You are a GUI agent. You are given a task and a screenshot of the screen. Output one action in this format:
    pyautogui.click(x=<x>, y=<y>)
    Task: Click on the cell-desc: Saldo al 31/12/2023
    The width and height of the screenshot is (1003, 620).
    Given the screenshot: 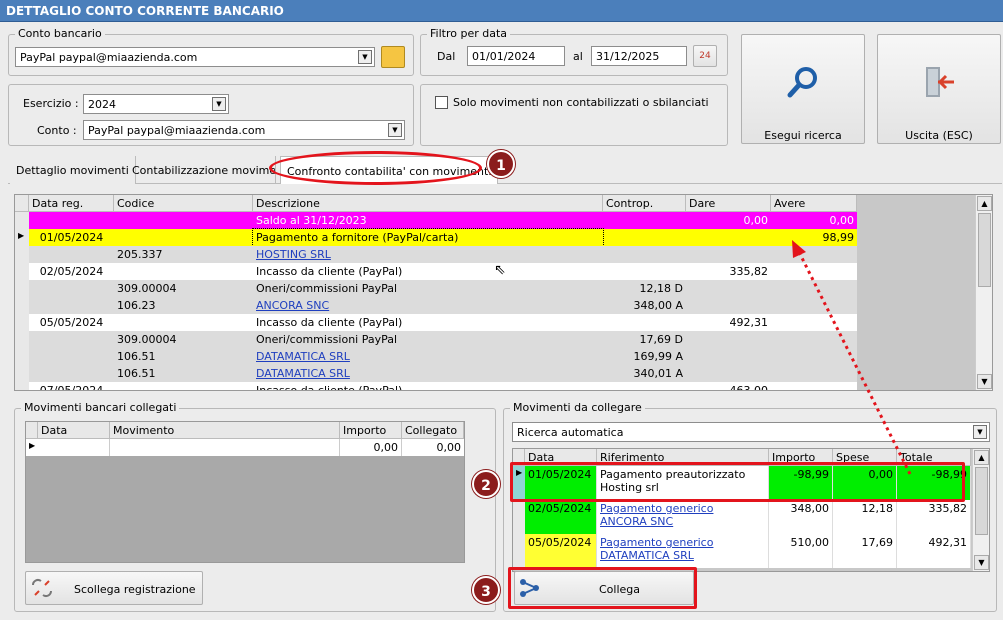 What is the action you would take?
    pyautogui.click(x=311, y=220)
    